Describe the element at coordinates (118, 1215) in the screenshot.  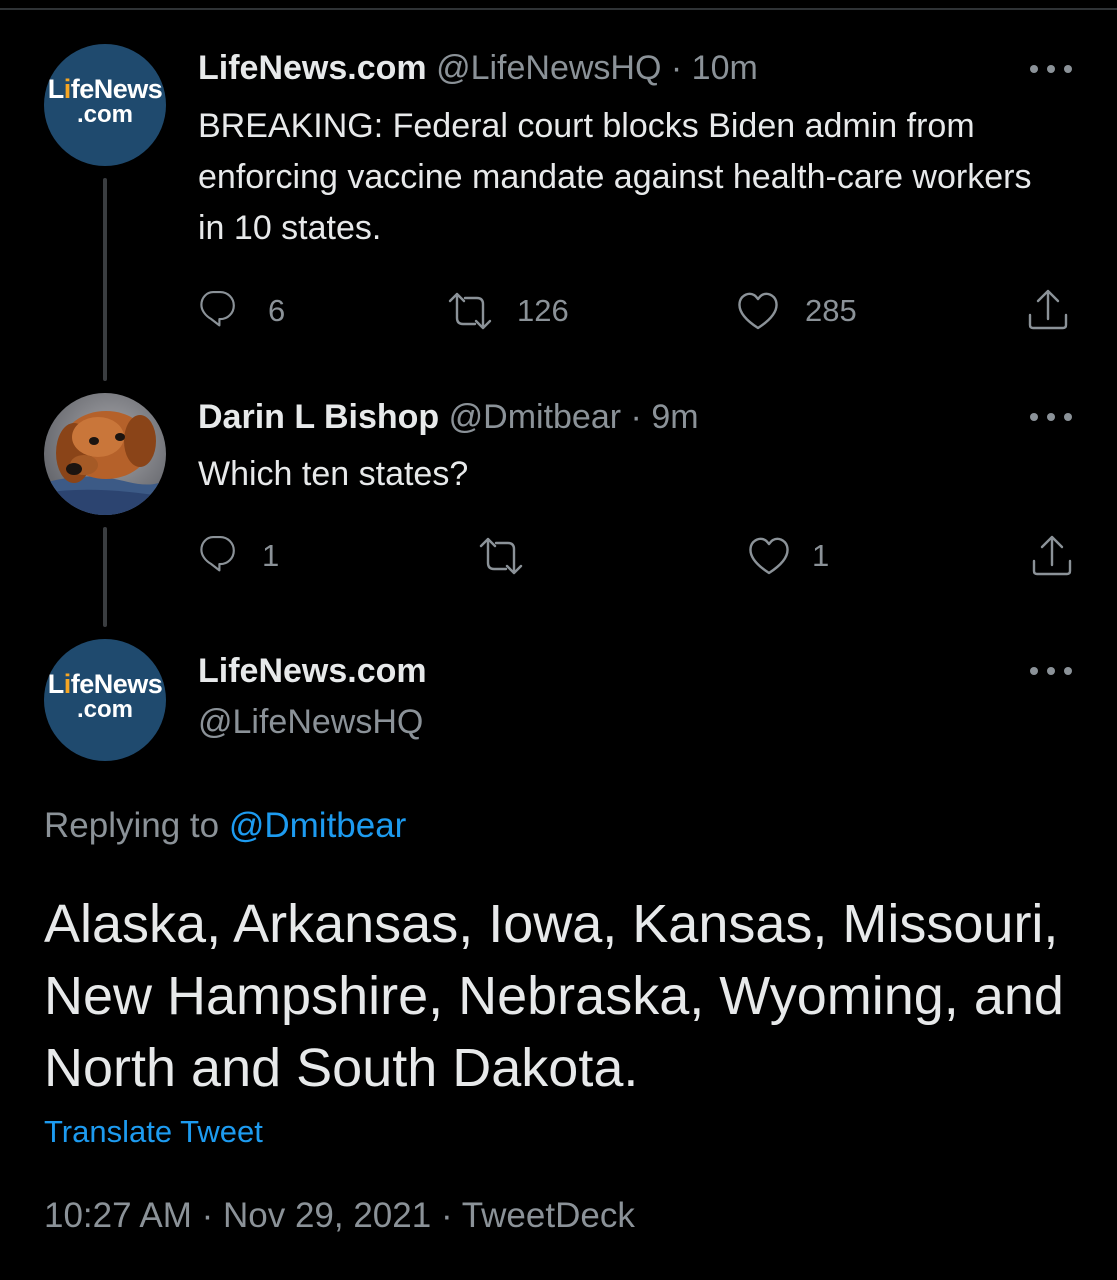
I see `tweet-timestamp: 10:27 AM` at that location.